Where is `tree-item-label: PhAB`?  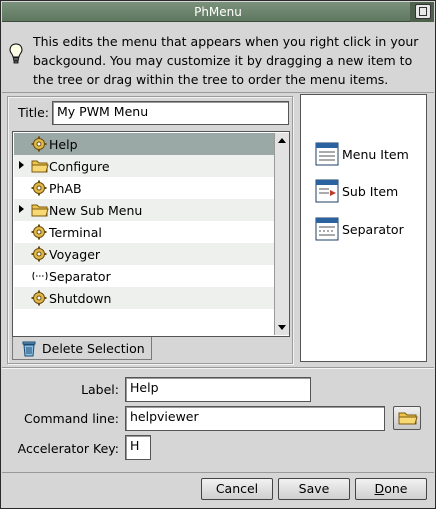 tree-item-label: PhAB is located at coordinates (65, 188).